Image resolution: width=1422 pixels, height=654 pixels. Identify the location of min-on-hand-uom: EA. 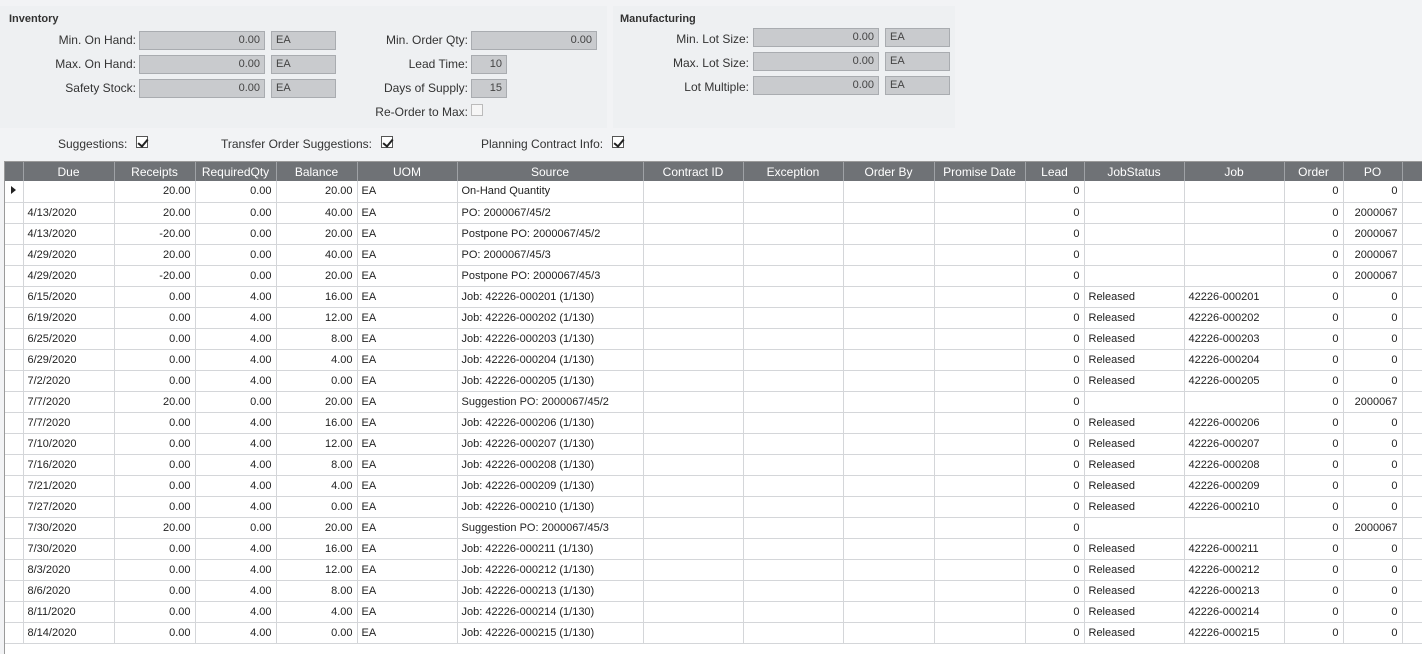
(303, 40).